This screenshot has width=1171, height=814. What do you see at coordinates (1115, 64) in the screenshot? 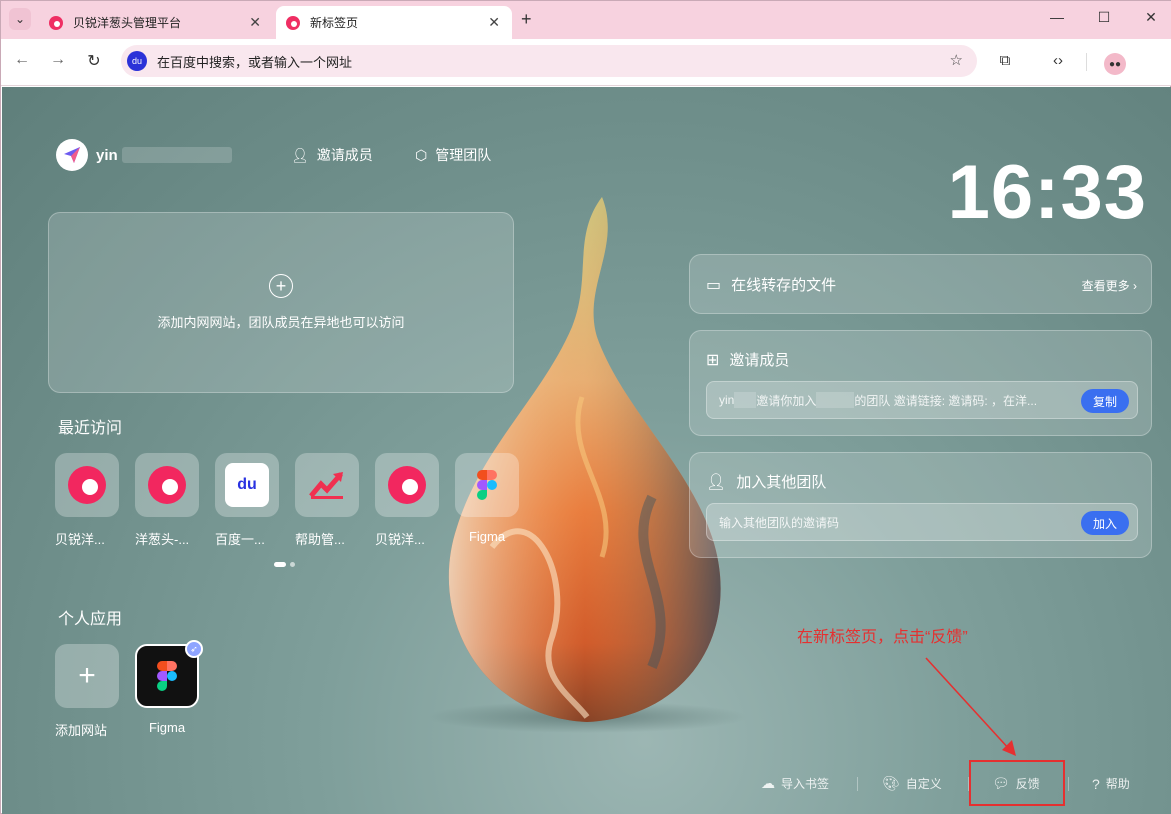
I see `profile-avatar: ●●` at bounding box center [1115, 64].